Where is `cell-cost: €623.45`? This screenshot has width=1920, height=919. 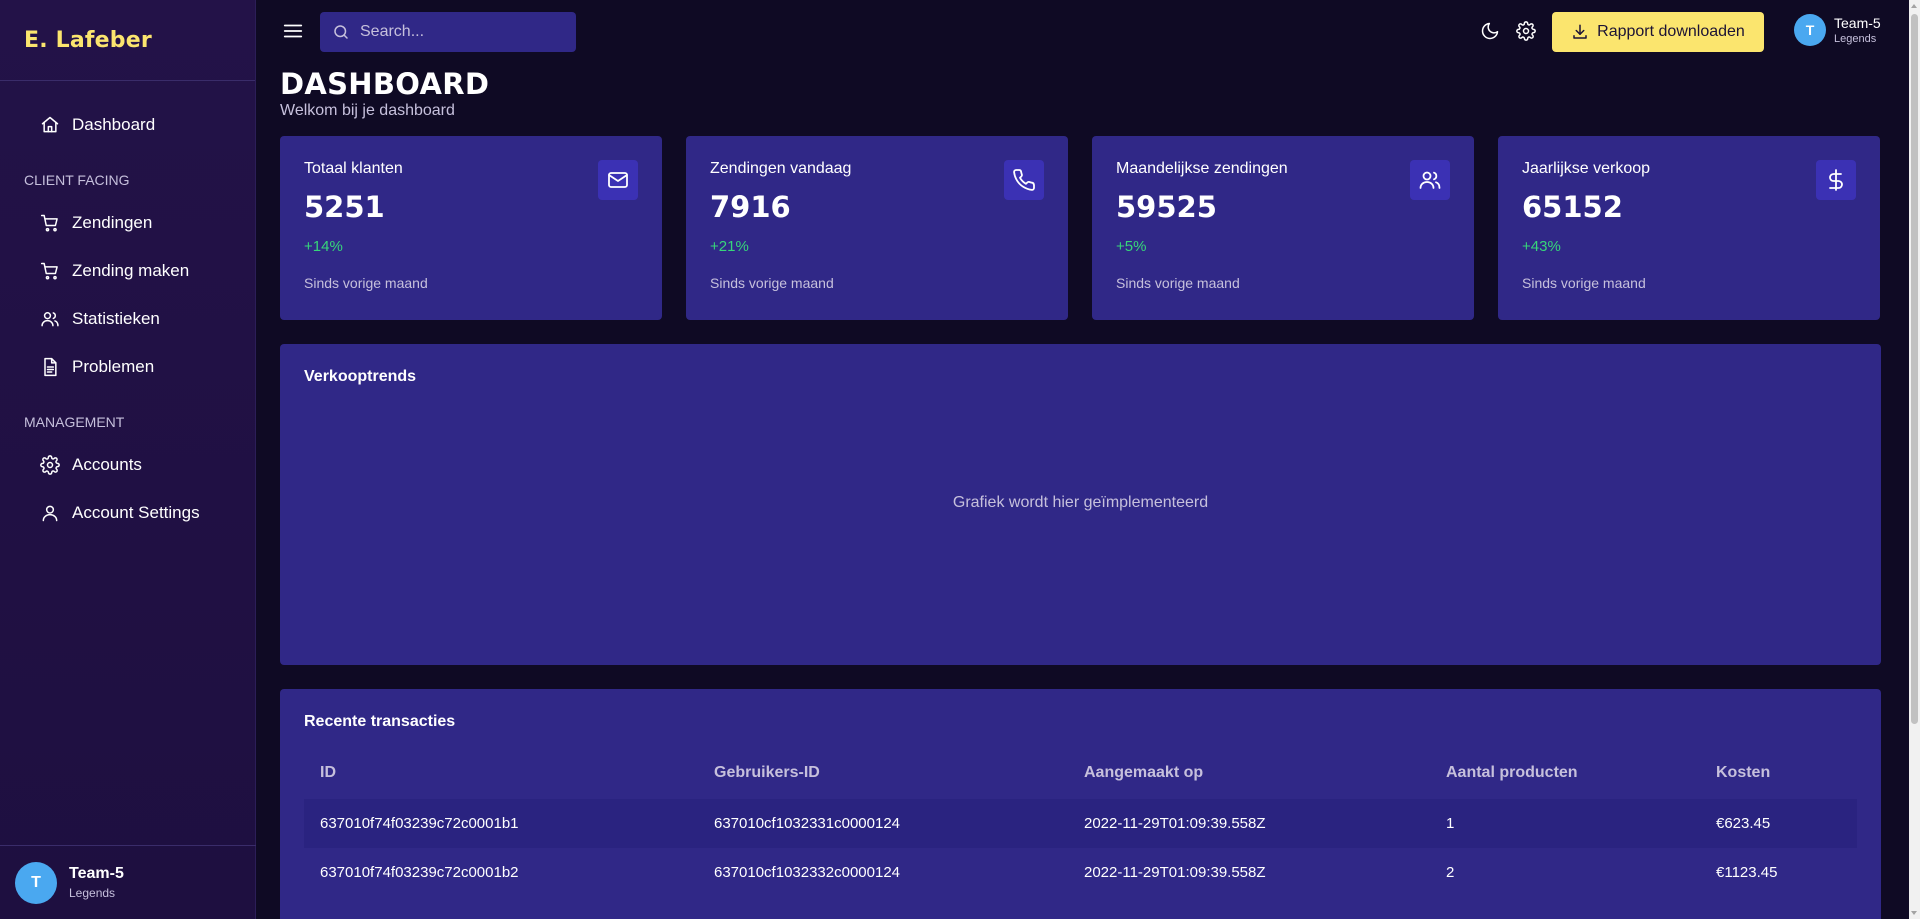
cell-cost: €623.45 is located at coordinates (1743, 823).